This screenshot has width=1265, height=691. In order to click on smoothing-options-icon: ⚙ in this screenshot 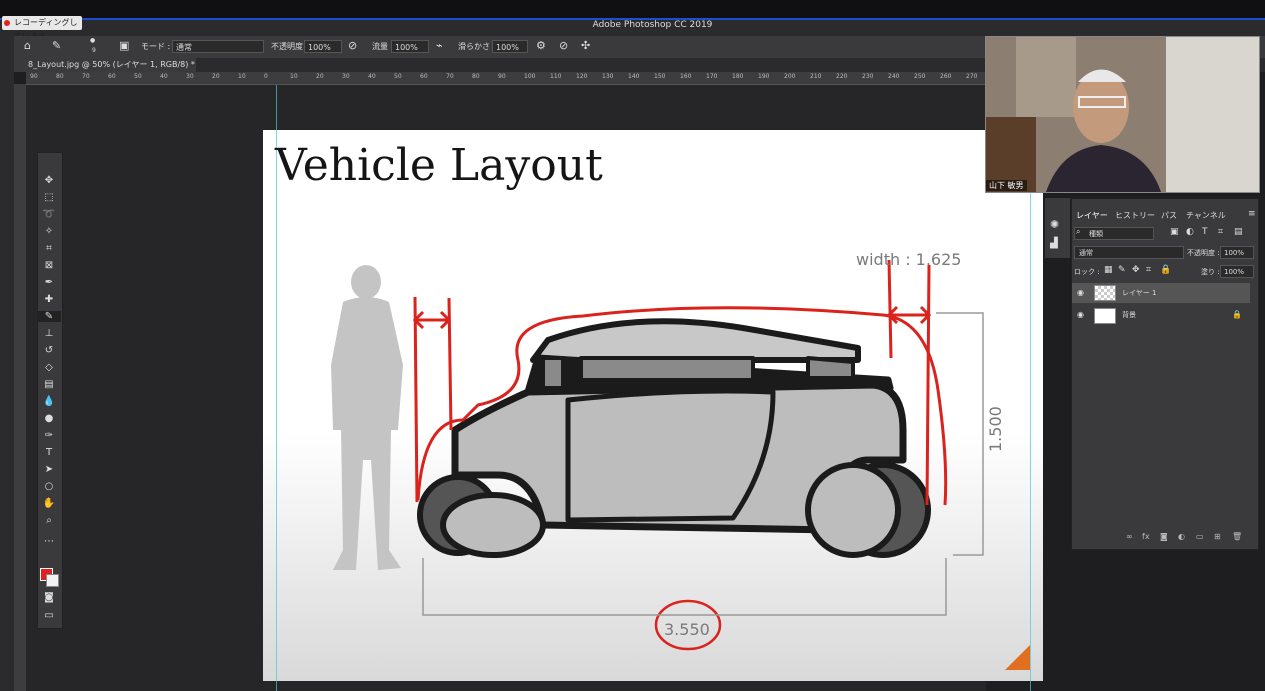, I will do `click(541, 45)`.